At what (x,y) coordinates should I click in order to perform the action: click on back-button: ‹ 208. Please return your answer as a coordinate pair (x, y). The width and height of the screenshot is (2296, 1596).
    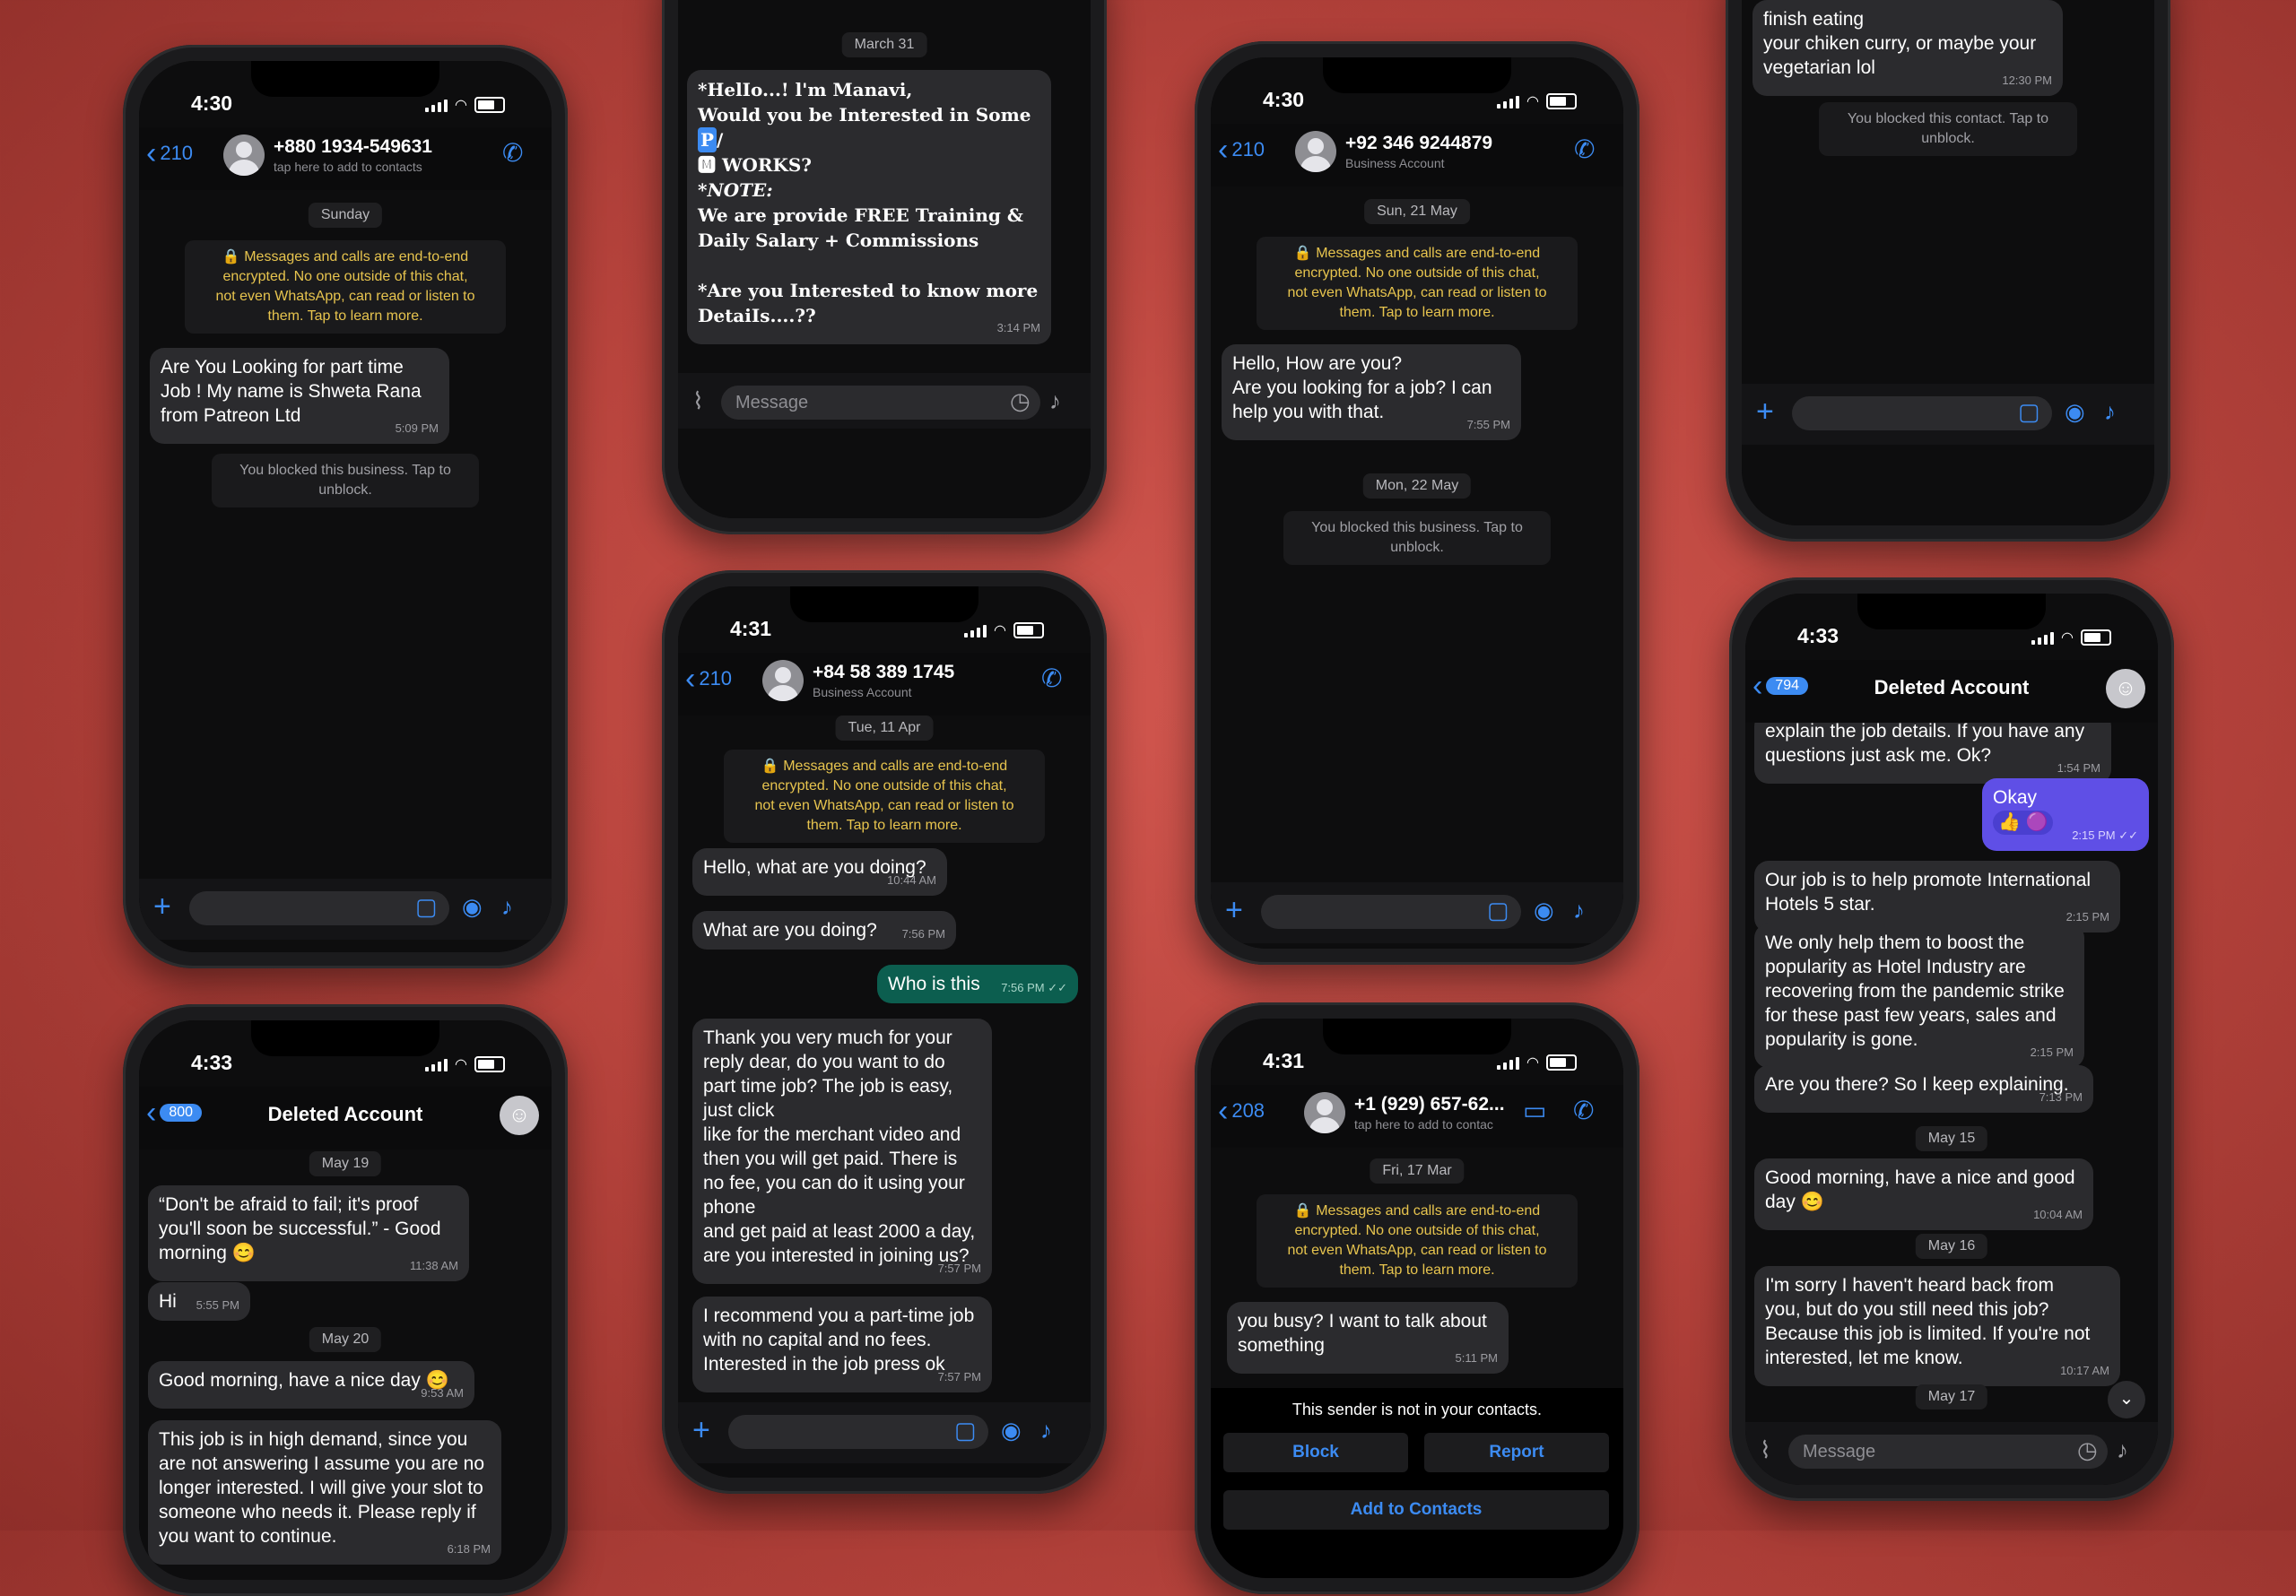
    Looking at the image, I should click on (1241, 1111).